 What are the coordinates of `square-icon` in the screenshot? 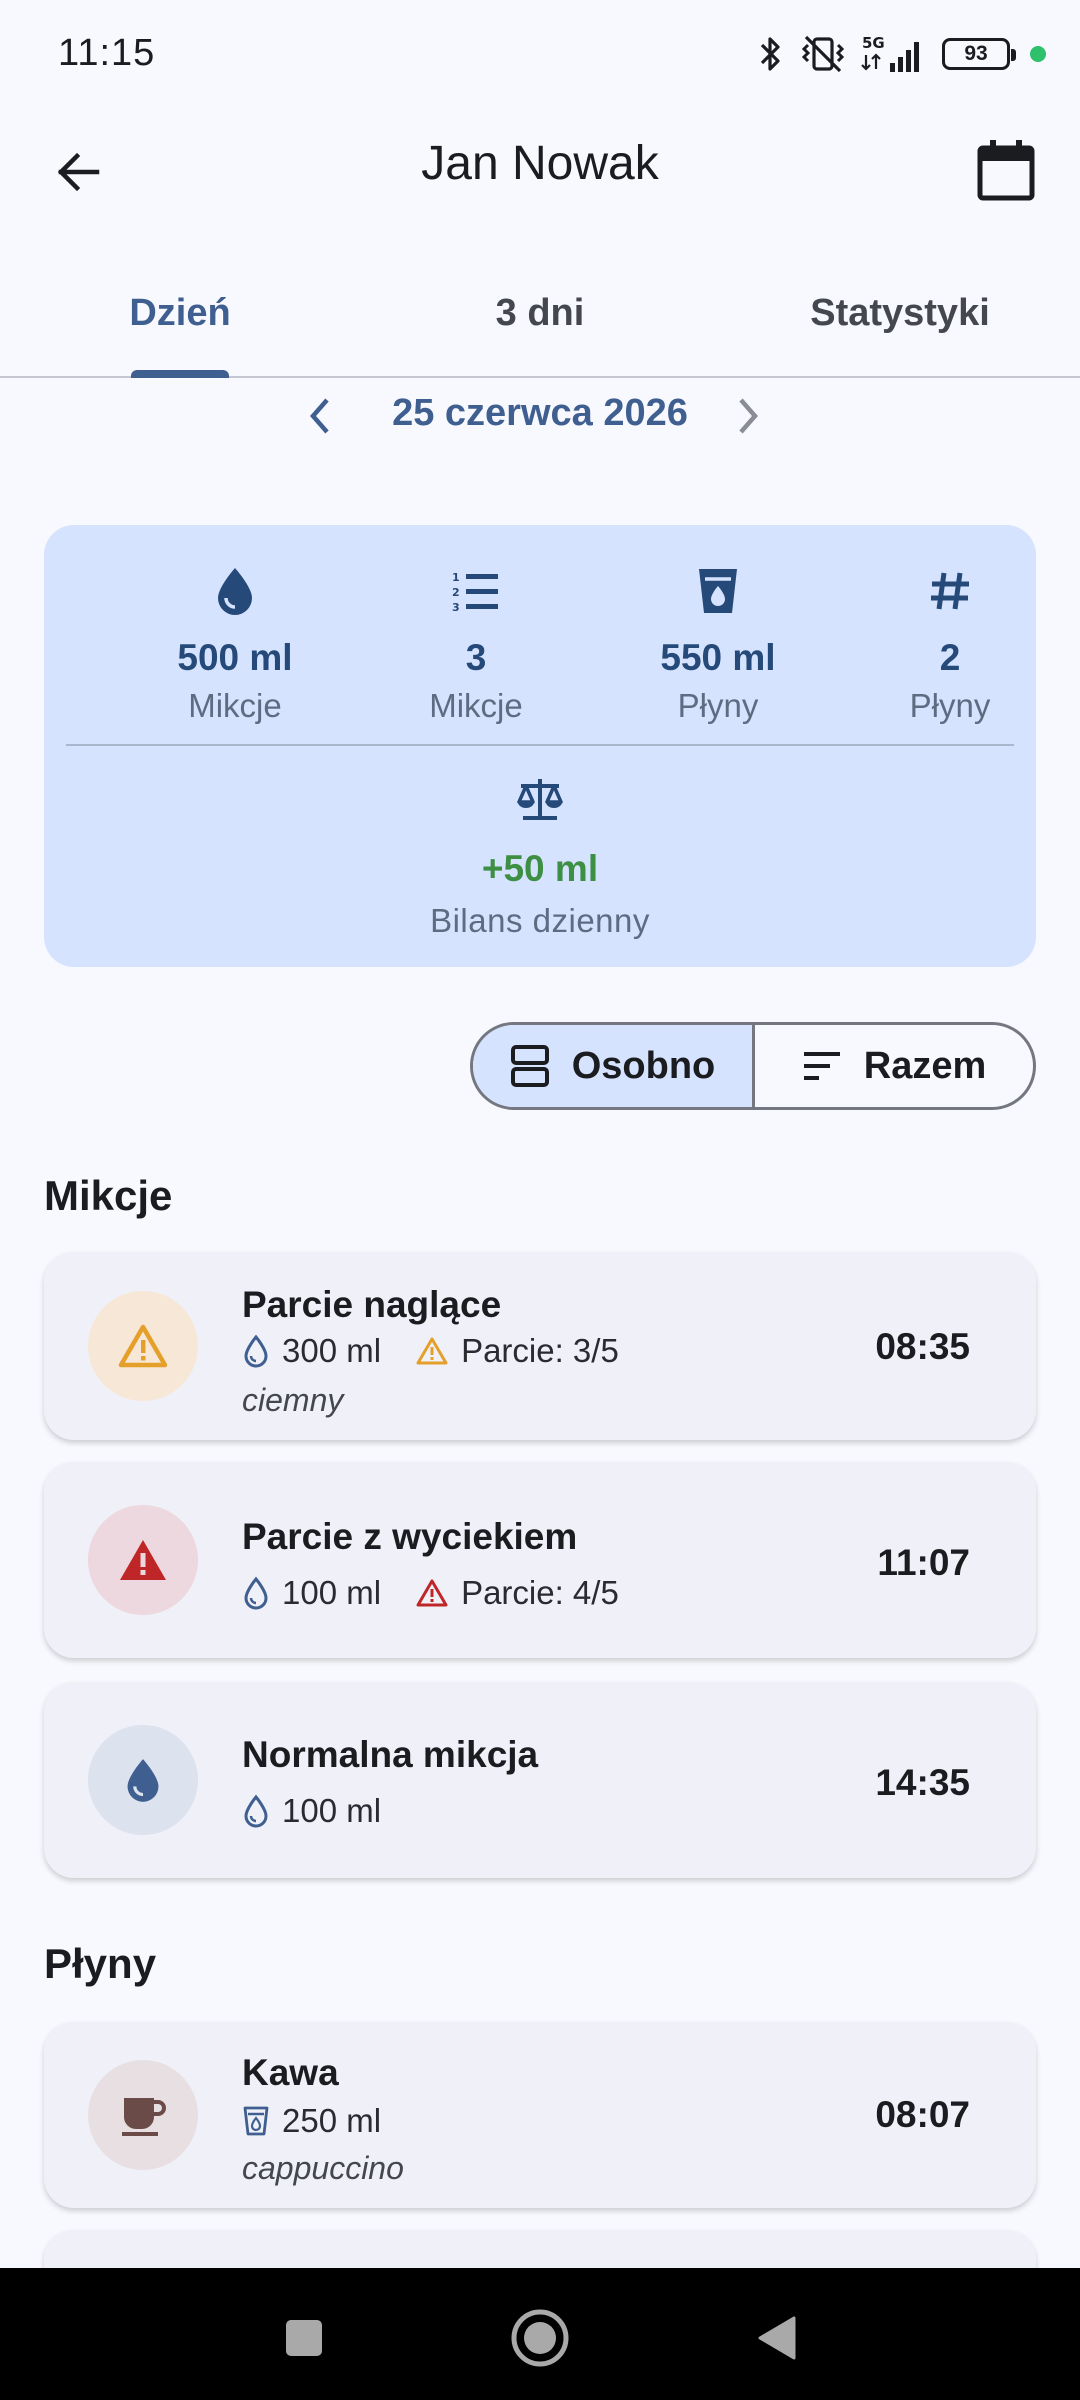 It's located at (304, 2338).